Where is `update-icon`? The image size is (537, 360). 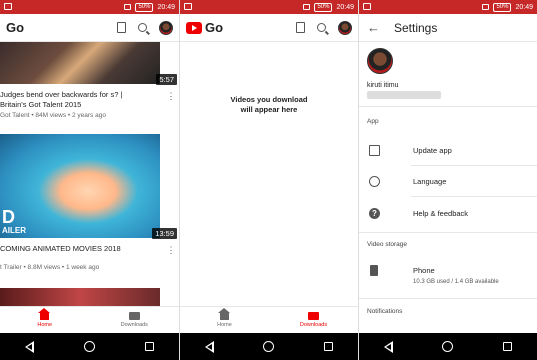 update-icon is located at coordinates (374, 150).